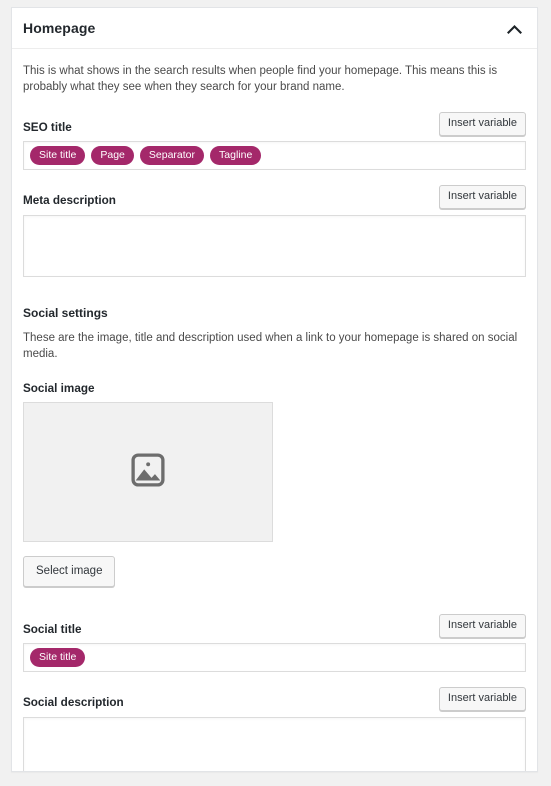 Image resolution: width=551 pixels, height=786 pixels. I want to click on social-title-label: Social title, so click(52, 629).